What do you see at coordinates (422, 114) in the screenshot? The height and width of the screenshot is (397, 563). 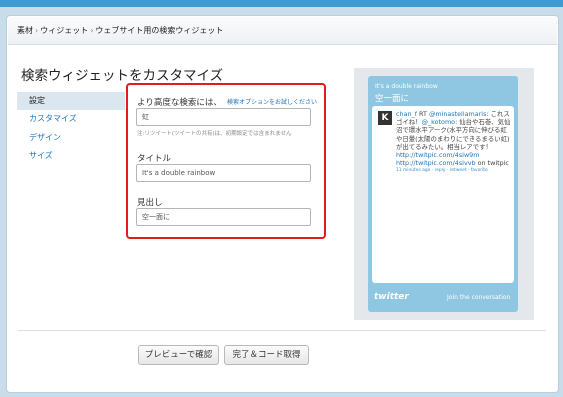 I see `tweet-text-part: RT` at bounding box center [422, 114].